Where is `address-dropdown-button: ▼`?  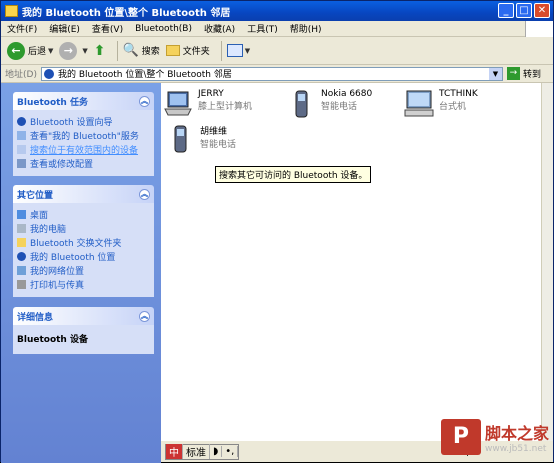
address-dropdown-button: ▼ is located at coordinates (495, 73).